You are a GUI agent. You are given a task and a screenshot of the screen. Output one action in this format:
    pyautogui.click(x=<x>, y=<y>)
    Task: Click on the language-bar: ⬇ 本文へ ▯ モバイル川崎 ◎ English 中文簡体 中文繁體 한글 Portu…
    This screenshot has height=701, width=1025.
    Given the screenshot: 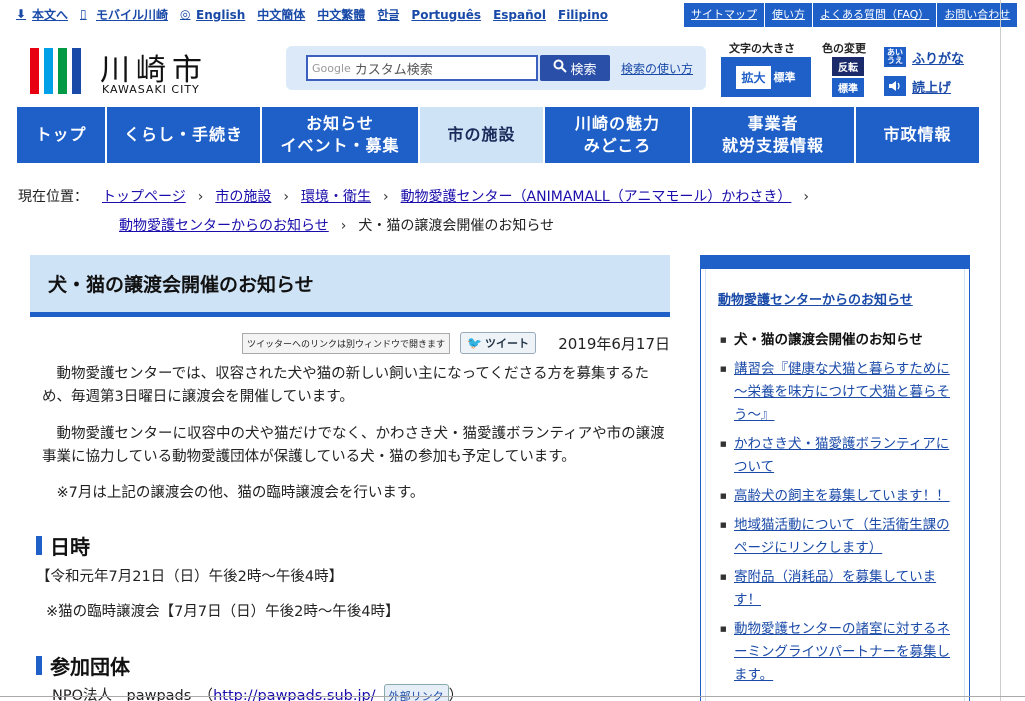 What is the action you would take?
    pyautogui.click(x=318, y=14)
    